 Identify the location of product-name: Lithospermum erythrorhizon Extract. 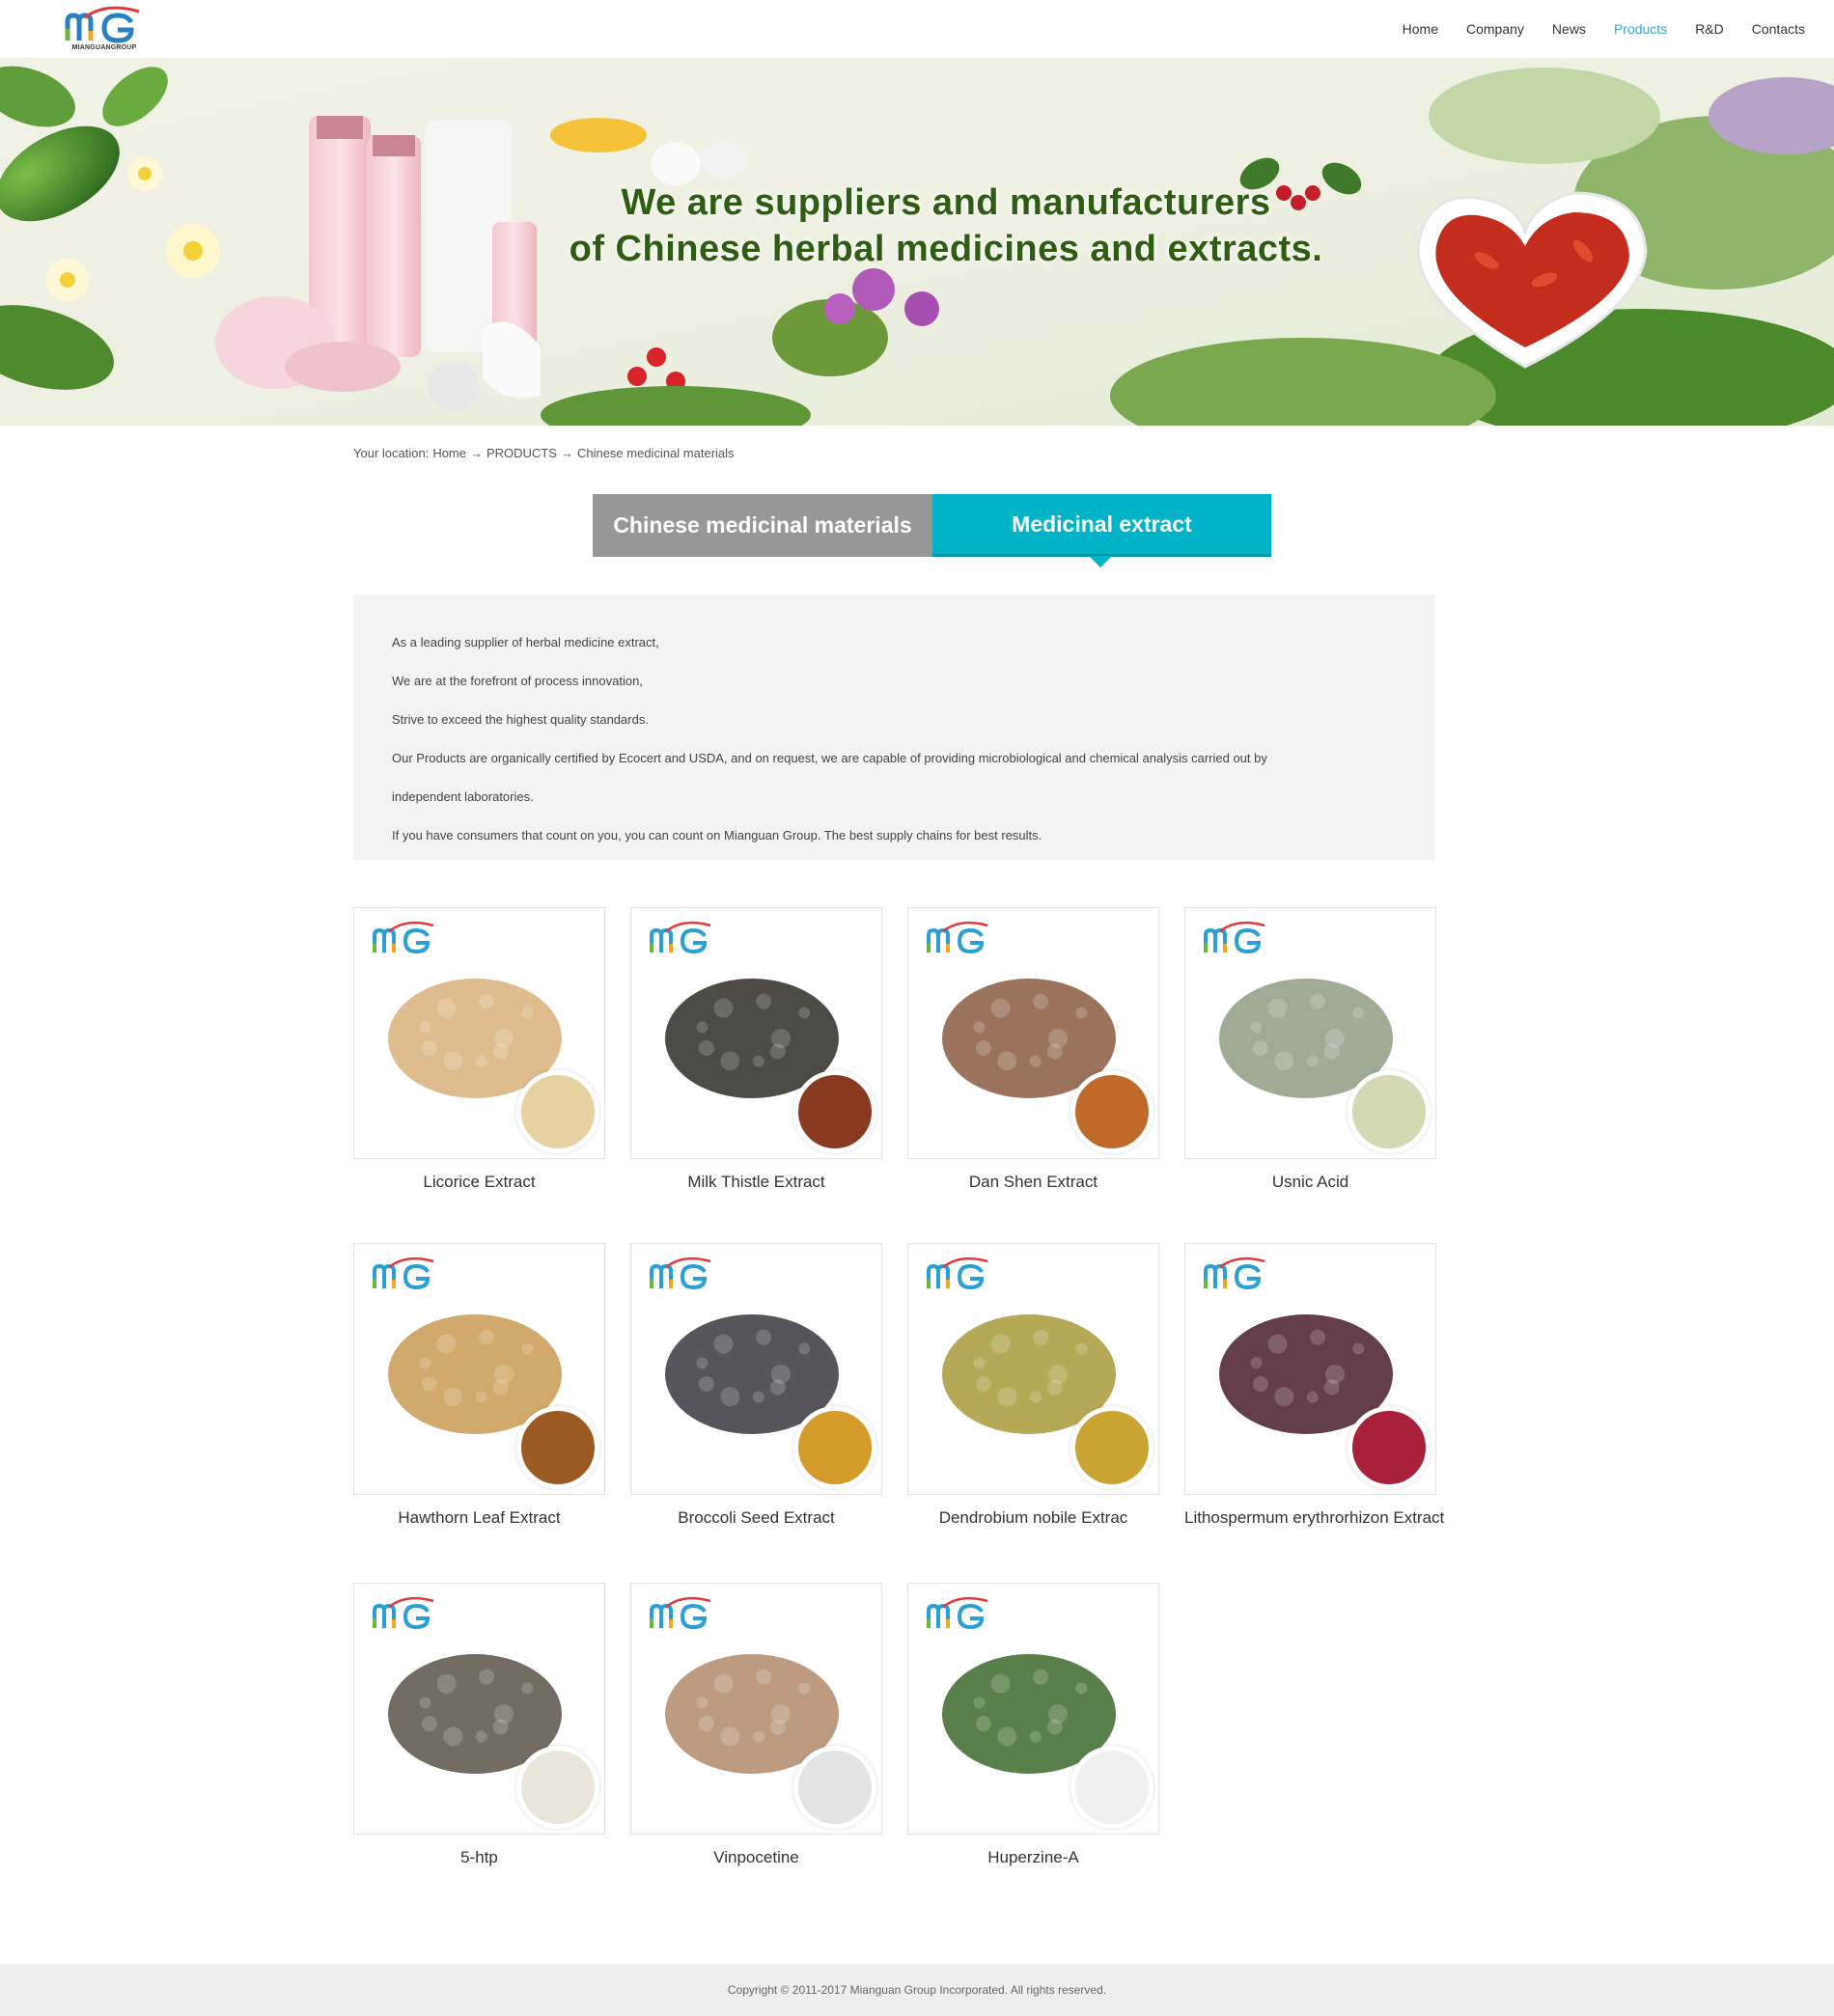
(1314, 1518).